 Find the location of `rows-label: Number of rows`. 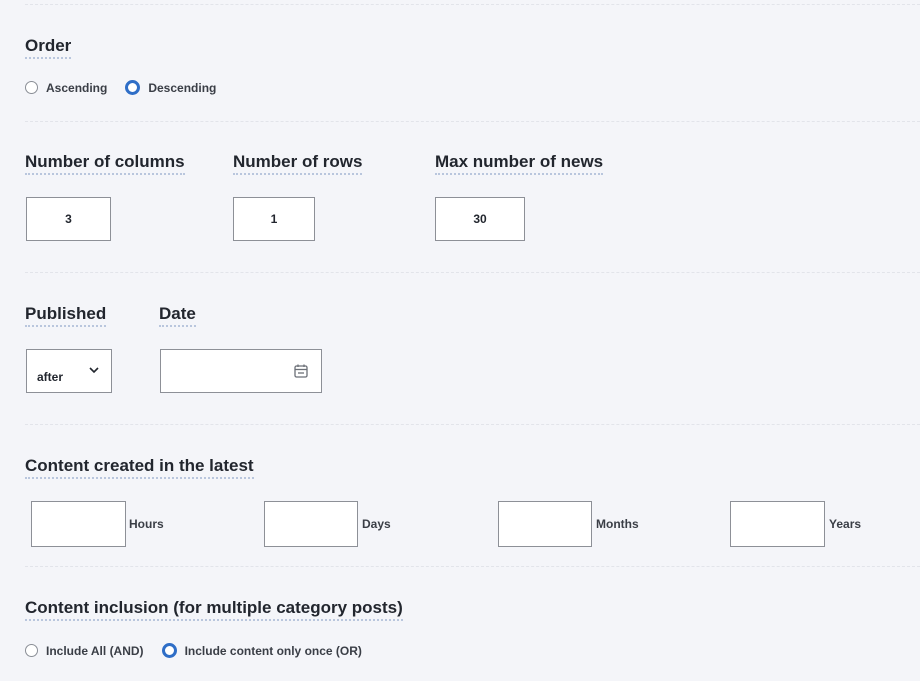

rows-label: Number of rows is located at coordinates (298, 163).